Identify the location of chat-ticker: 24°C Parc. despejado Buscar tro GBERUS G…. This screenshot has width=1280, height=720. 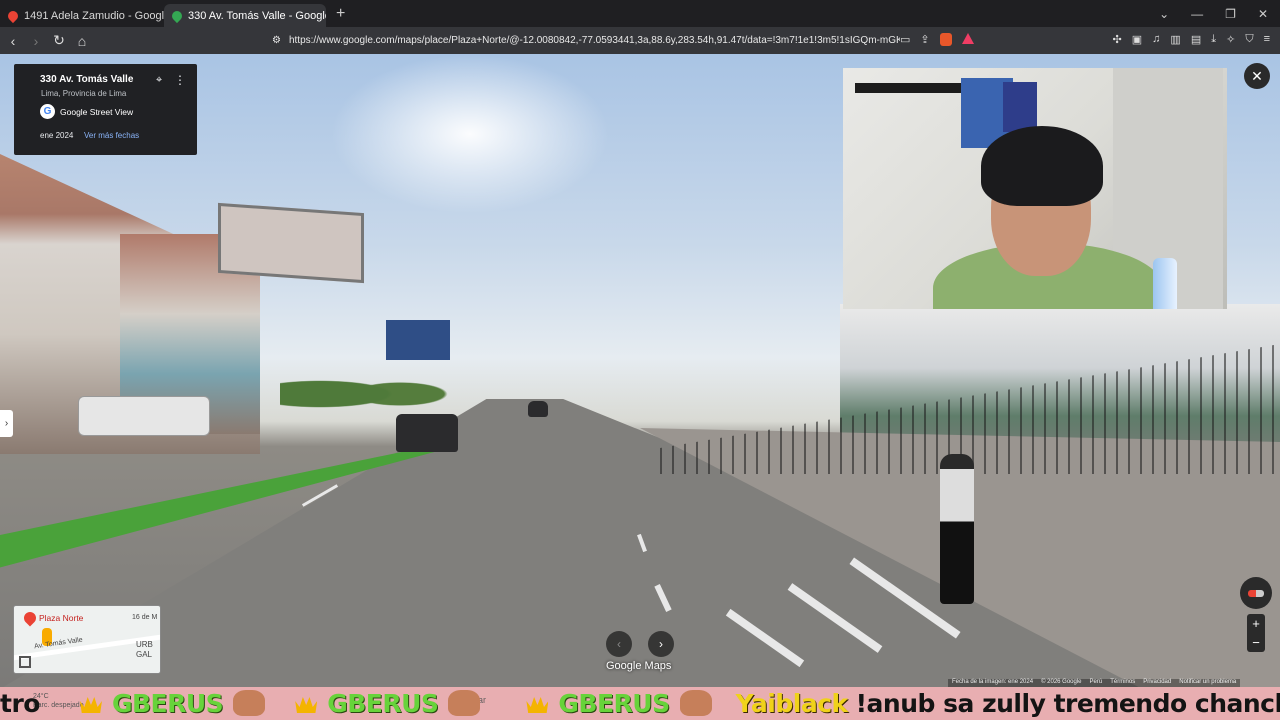
(640, 703).